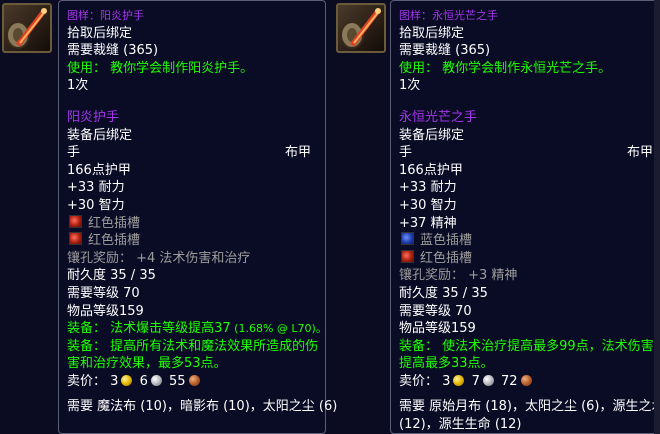  I want to click on blue-socket-icon, so click(407, 239).